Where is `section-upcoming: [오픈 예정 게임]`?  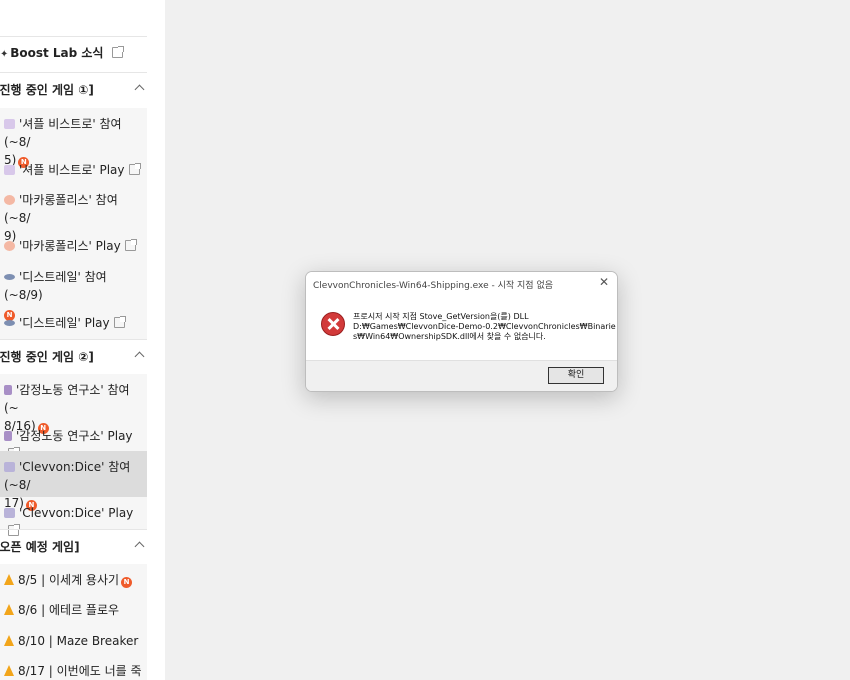 section-upcoming: [오픈 예정 게임] is located at coordinates (73, 547).